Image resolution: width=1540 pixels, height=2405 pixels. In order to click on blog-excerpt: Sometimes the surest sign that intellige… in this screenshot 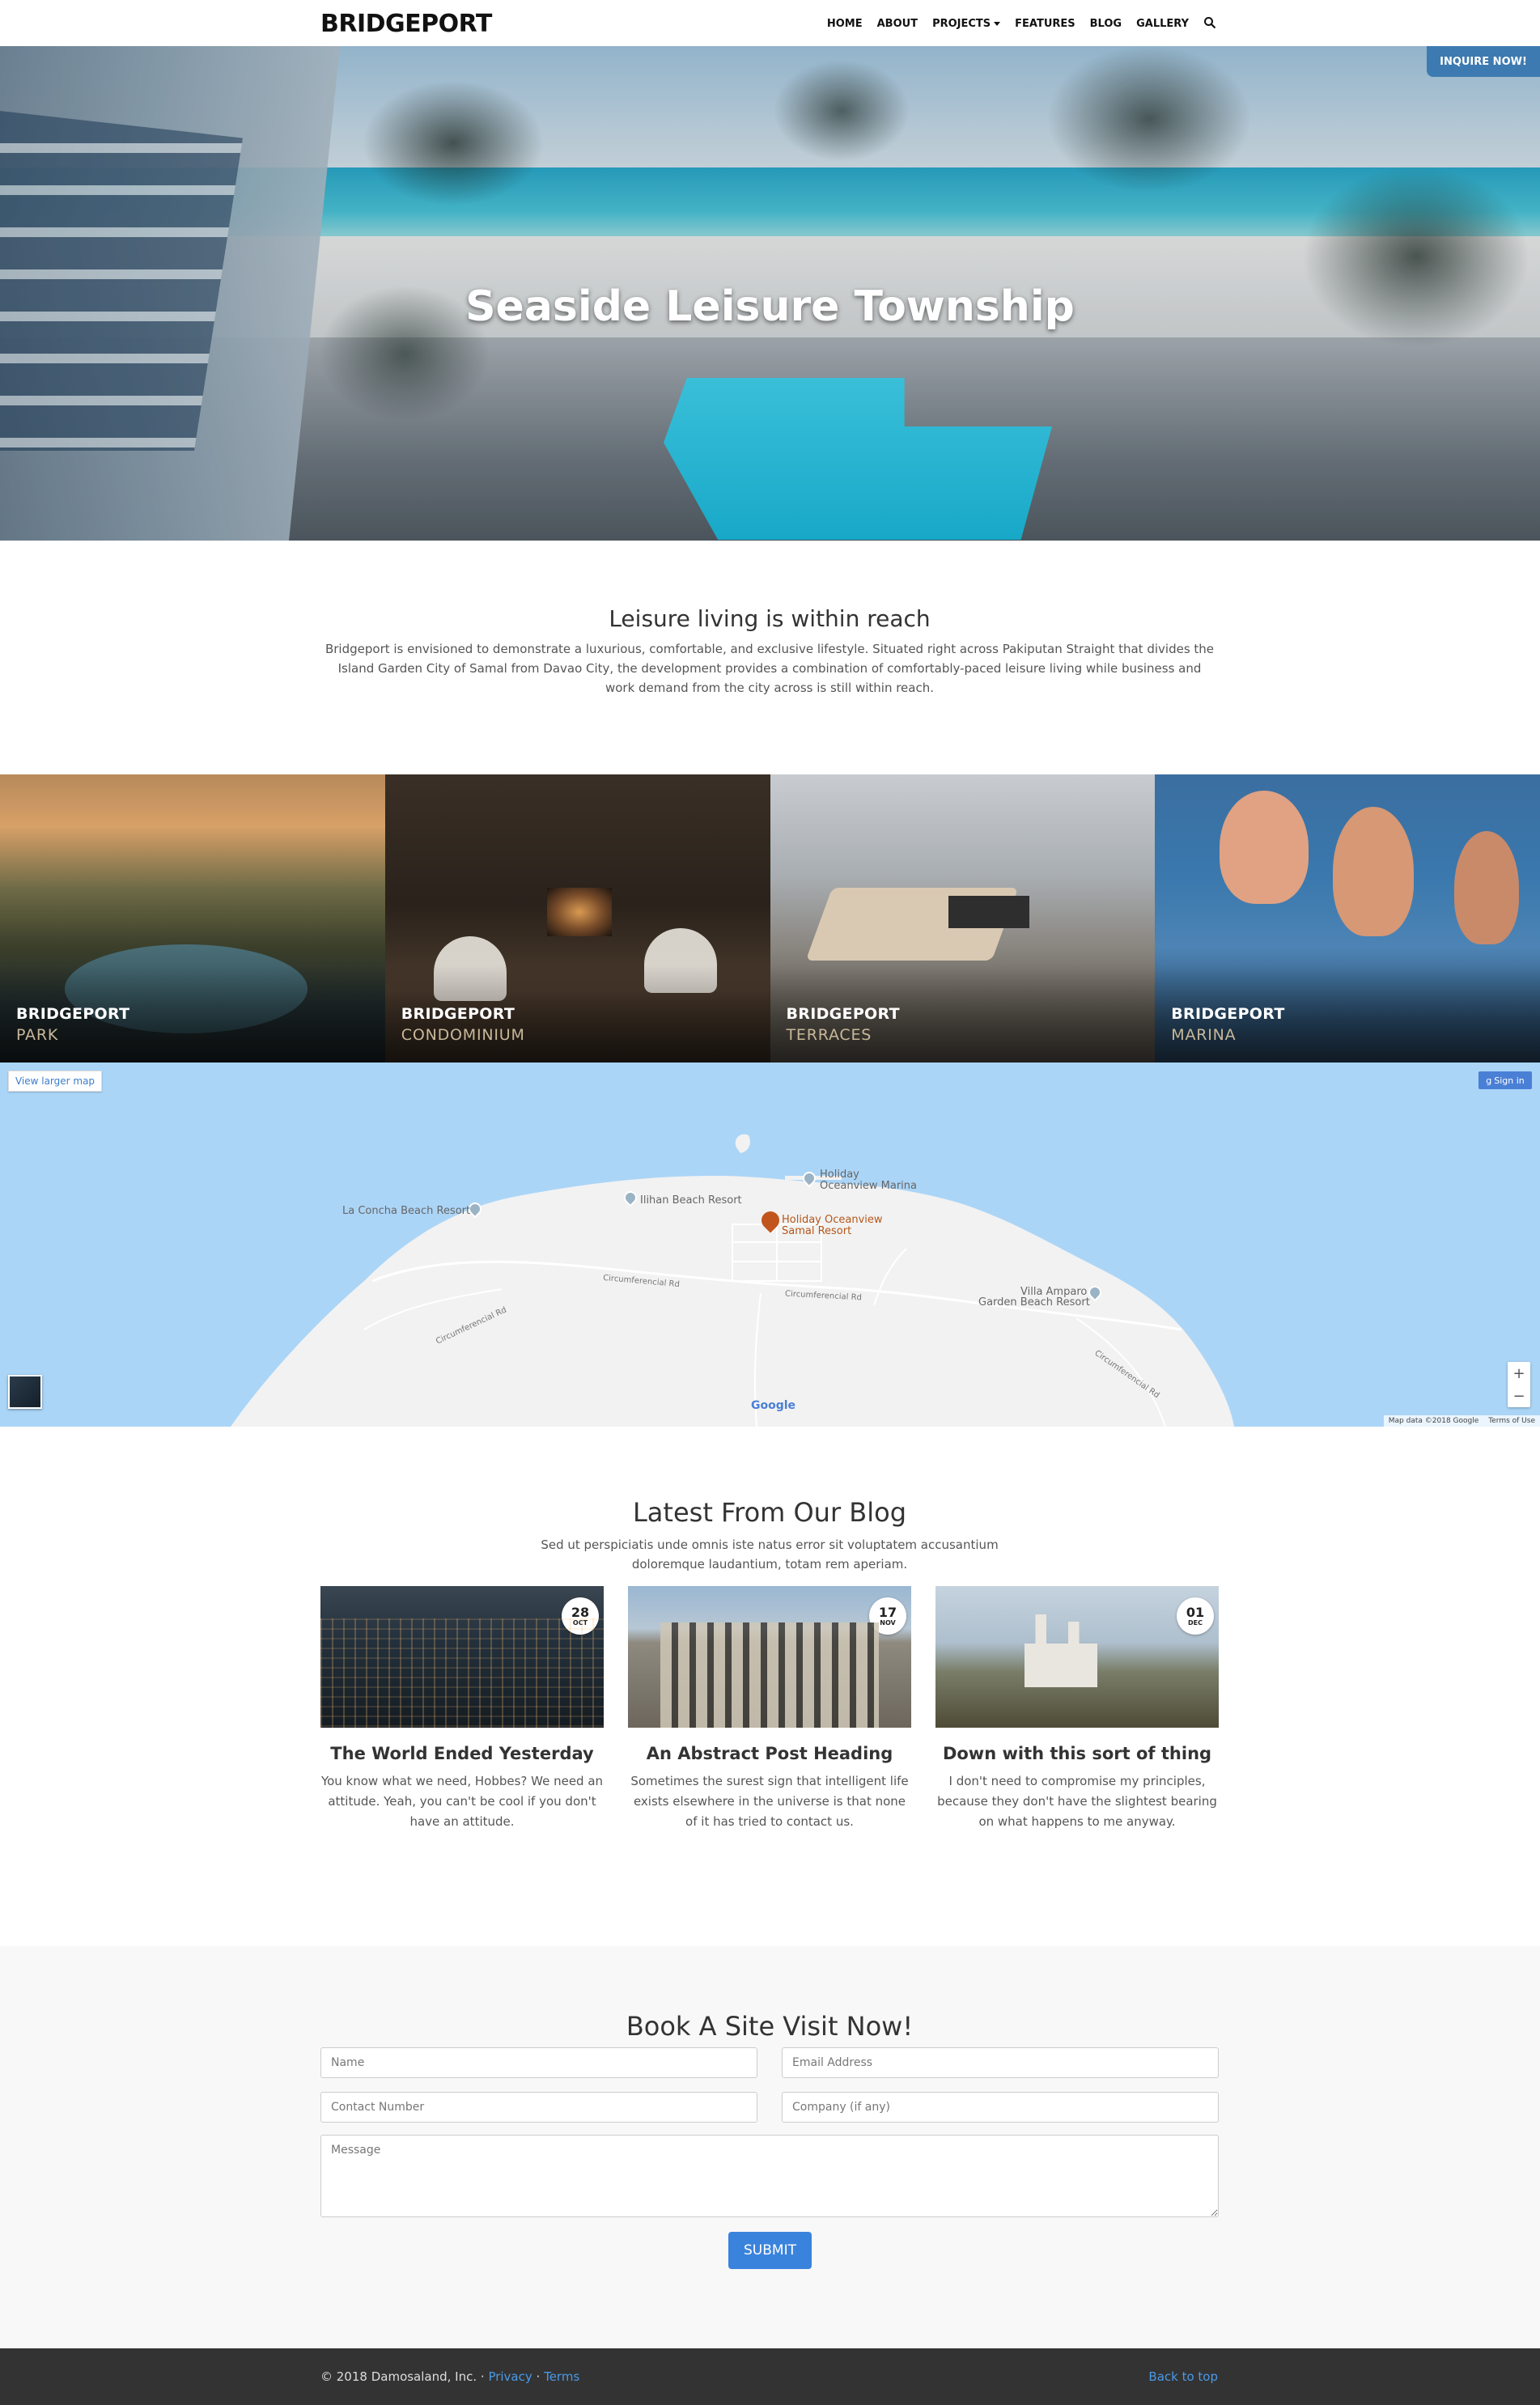, I will do `click(769, 1801)`.